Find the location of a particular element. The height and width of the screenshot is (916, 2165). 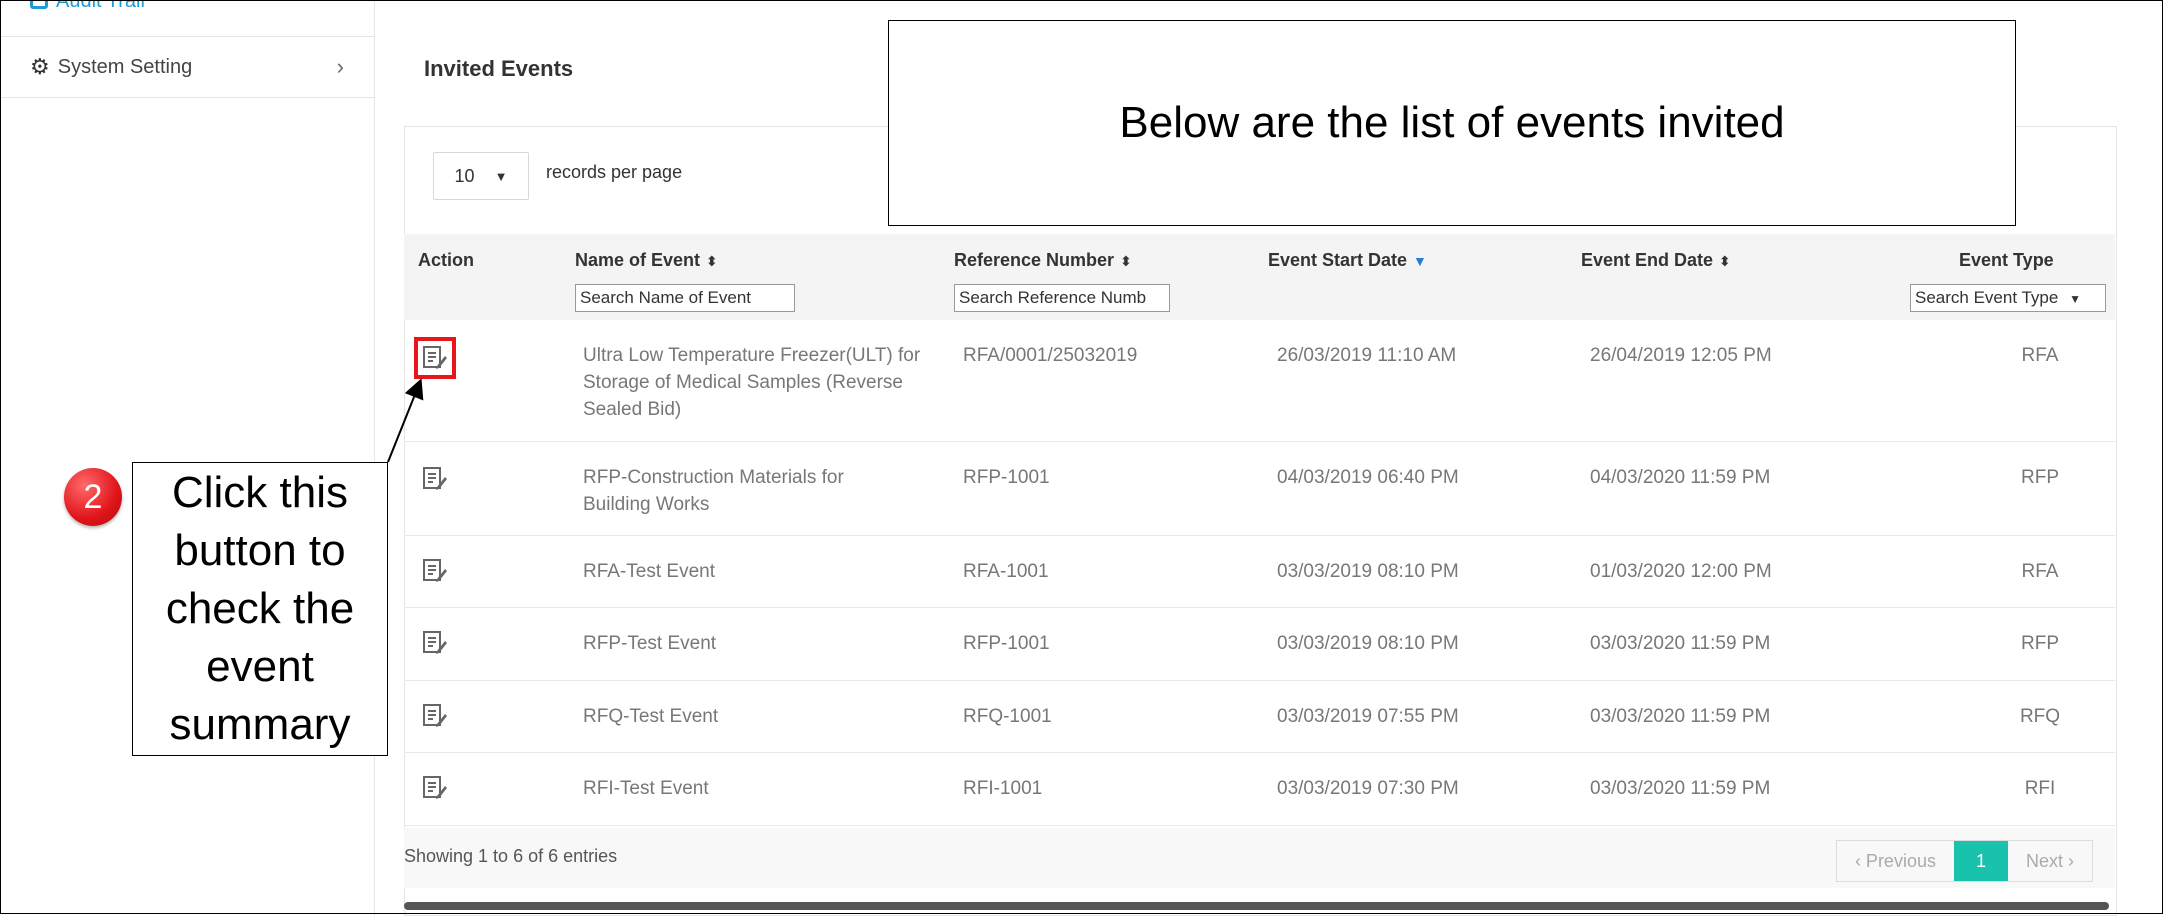

event-type: RFI is located at coordinates (2040, 788).